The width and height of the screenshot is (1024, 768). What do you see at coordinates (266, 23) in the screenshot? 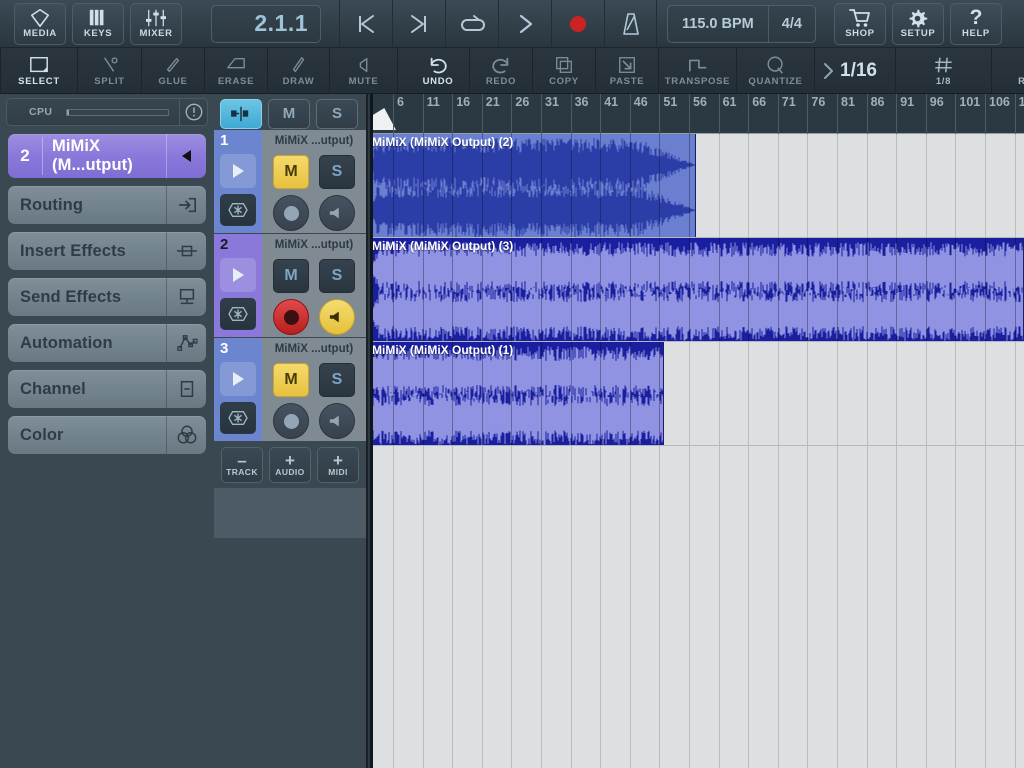
I see `time-display: 2.1.1` at bounding box center [266, 23].